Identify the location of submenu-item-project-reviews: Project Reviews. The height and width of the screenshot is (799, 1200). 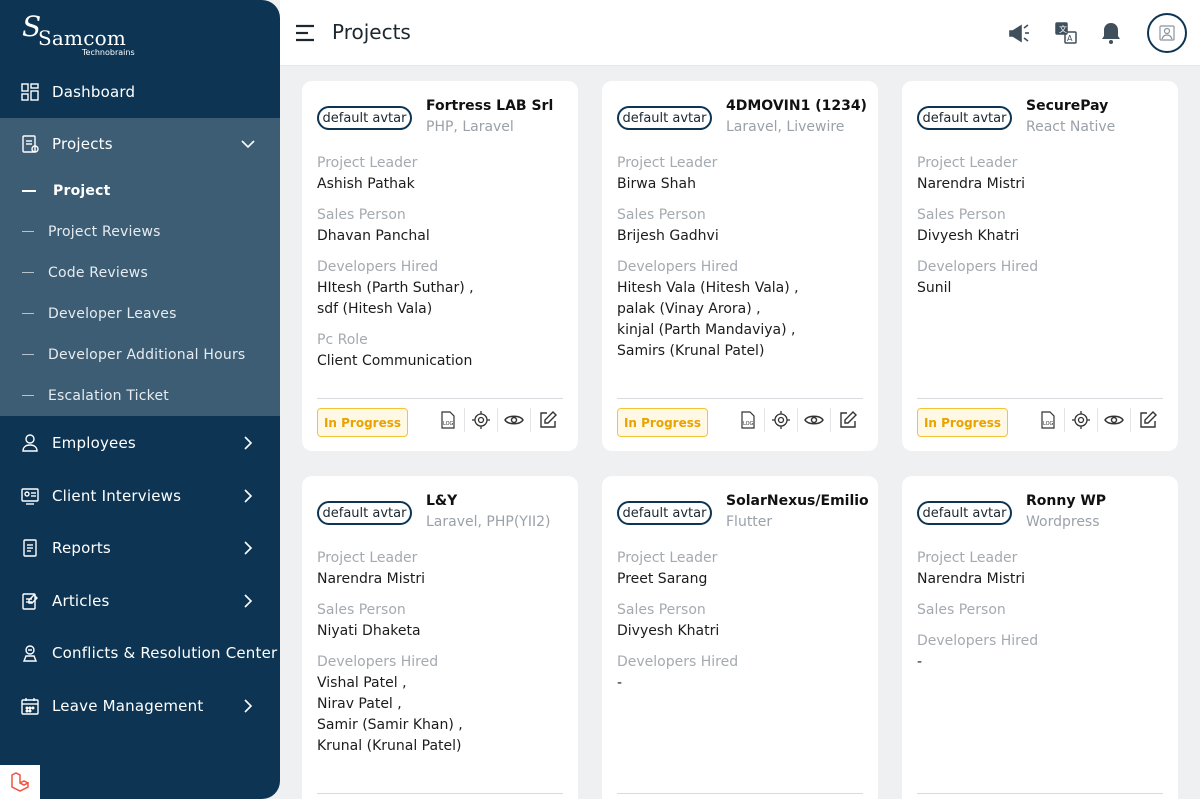
(140, 231).